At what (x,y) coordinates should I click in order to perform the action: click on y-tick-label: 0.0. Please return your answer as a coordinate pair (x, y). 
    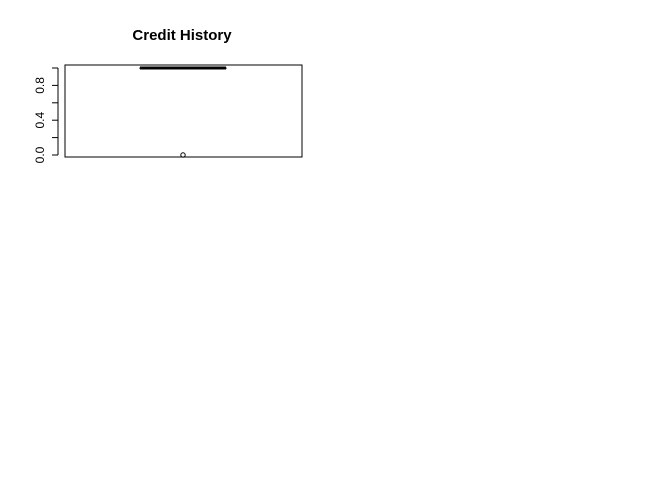
    Looking at the image, I should click on (40, 154).